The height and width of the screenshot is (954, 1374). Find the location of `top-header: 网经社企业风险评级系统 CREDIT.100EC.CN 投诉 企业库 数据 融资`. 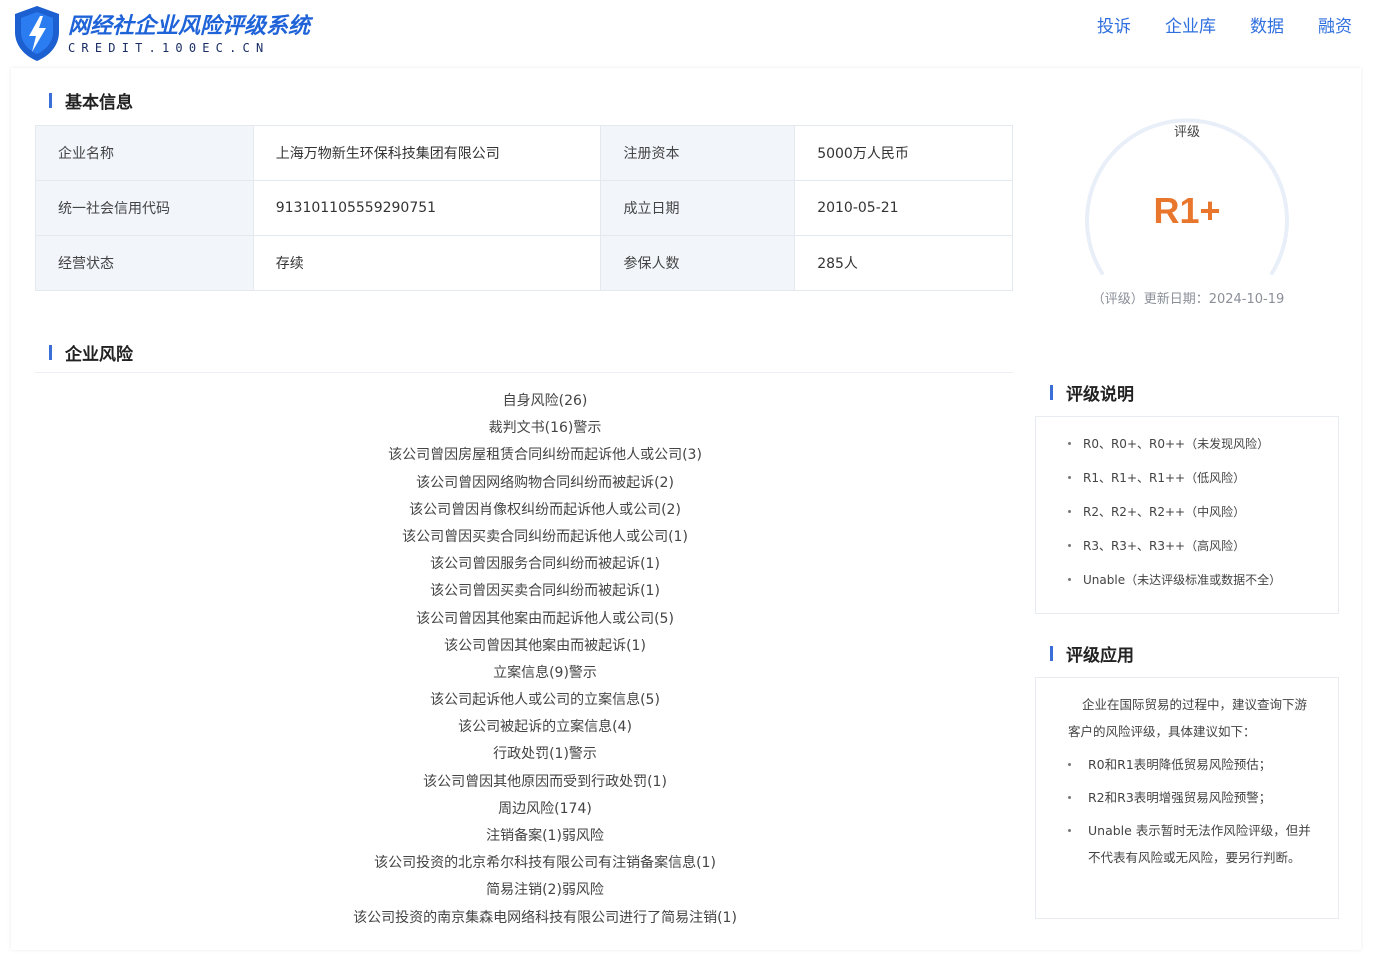

top-header: 网经社企业风险评级系统 CREDIT.100EC.CN 投诉 企业库 数据 融资 is located at coordinates (687, 34).